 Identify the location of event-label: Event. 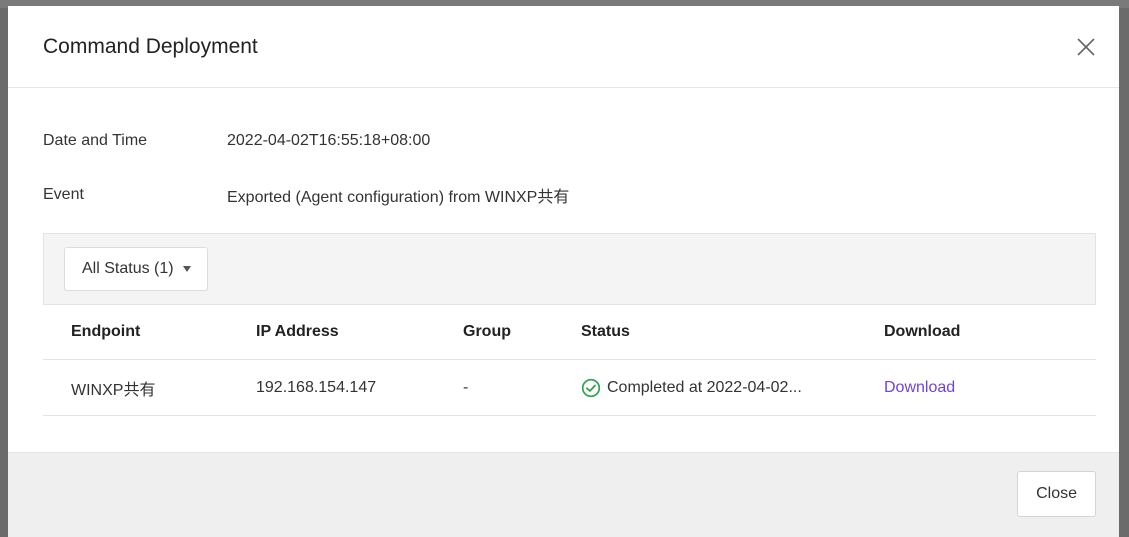
(63, 194).